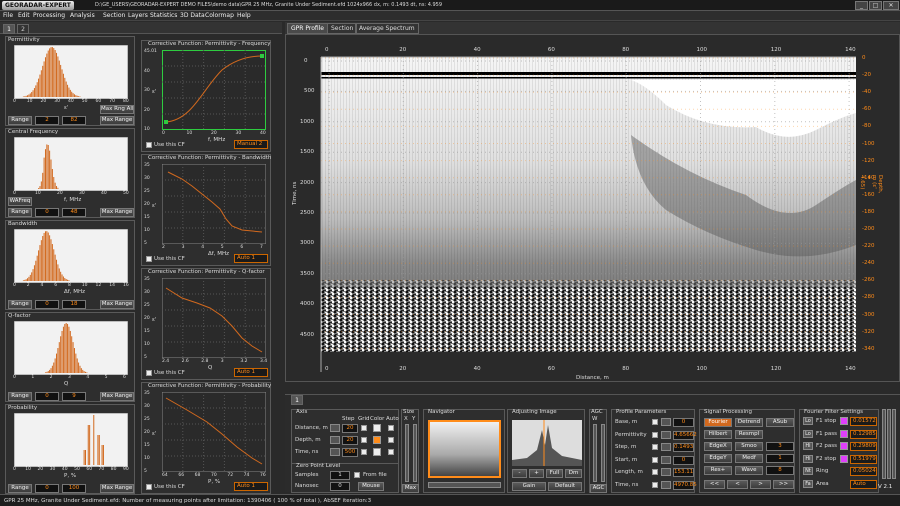  What do you see at coordinates (749, 470) in the screenshot?
I see `signal-button: Wave` at bounding box center [749, 470].